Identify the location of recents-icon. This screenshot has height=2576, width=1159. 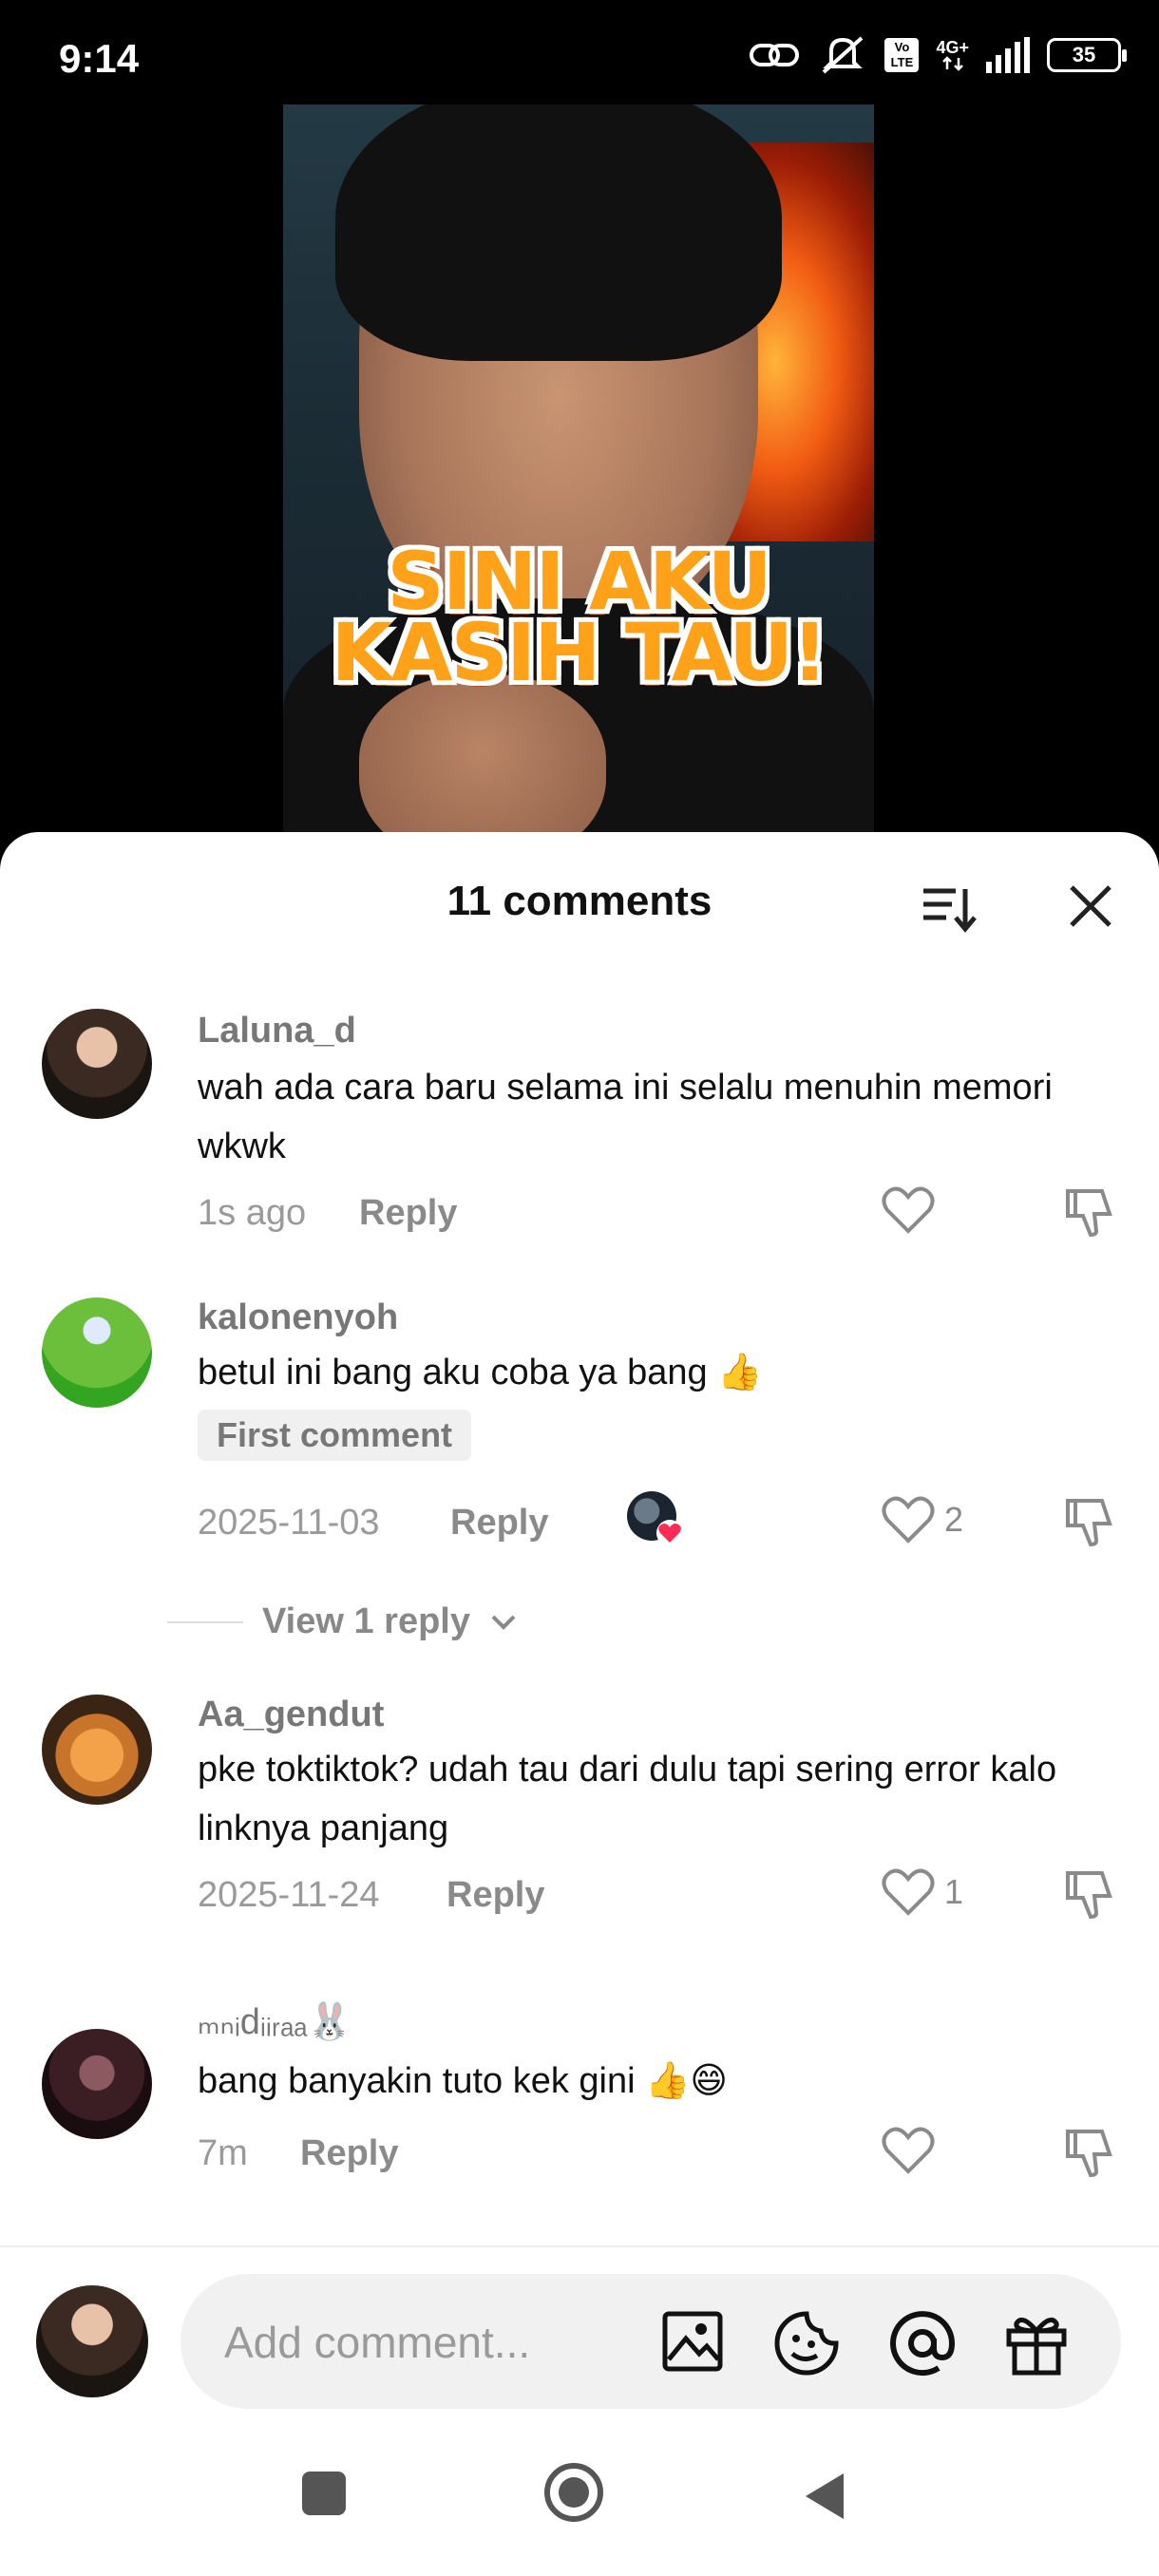
(324, 2493).